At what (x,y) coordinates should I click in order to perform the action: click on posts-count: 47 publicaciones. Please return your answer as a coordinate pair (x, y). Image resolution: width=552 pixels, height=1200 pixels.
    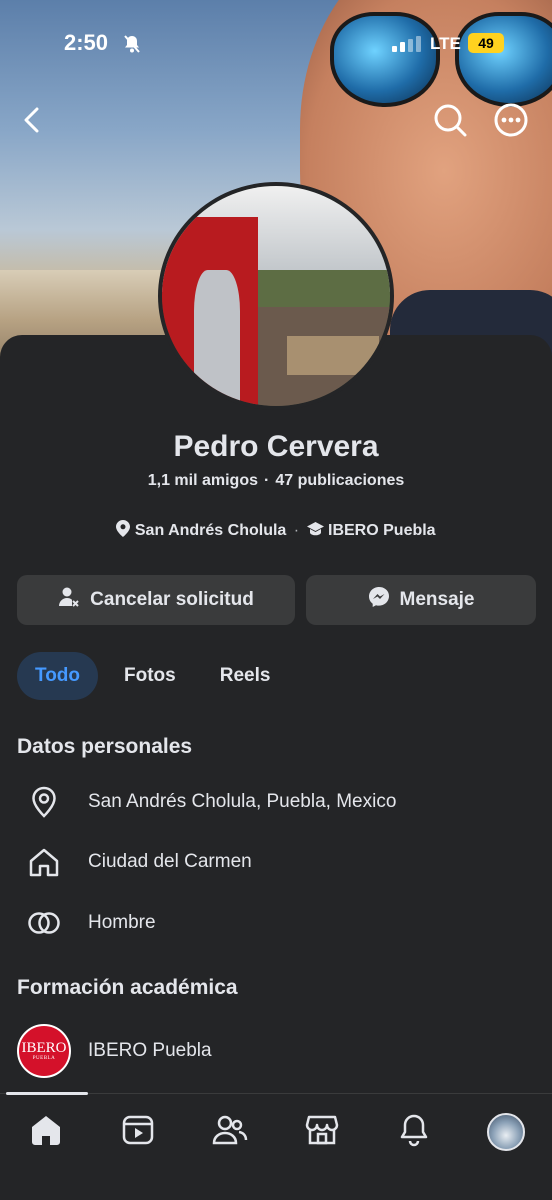
    Looking at the image, I should click on (339, 480).